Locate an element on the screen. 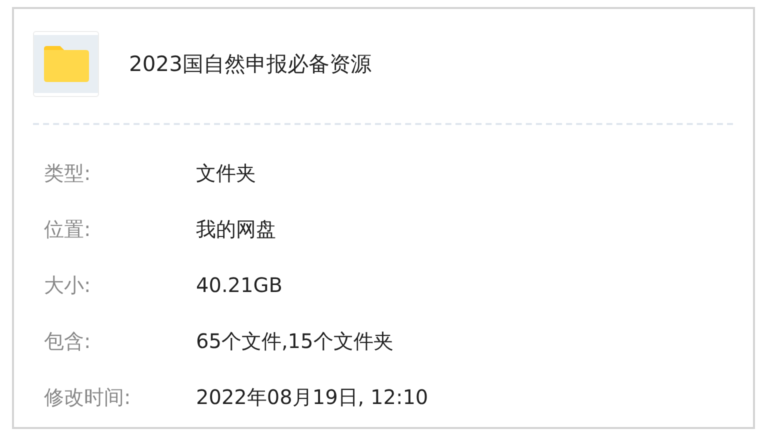 Image resolution: width=768 pixels, height=445 pixels. property-label: 包含: is located at coordinates (68, 341).